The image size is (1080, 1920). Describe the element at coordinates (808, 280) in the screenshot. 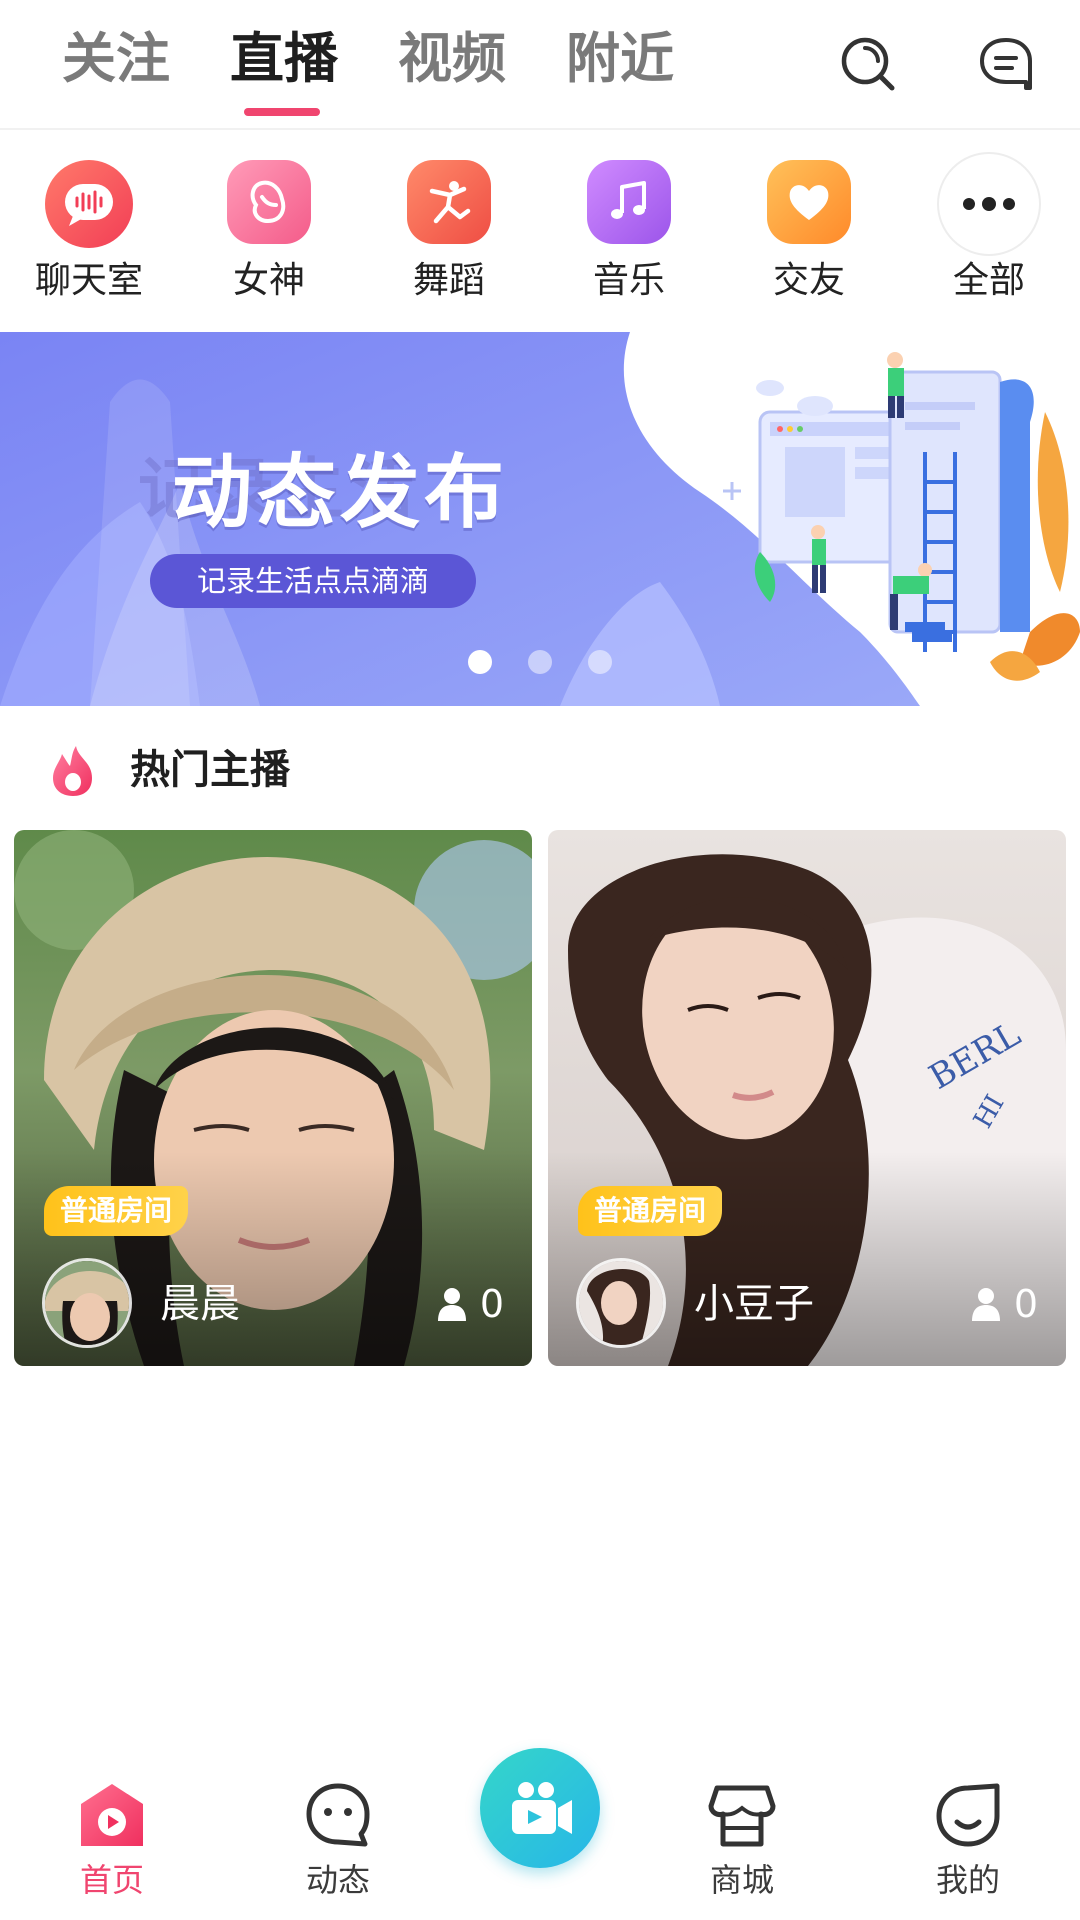

I see `category-label: 交友` at that location.